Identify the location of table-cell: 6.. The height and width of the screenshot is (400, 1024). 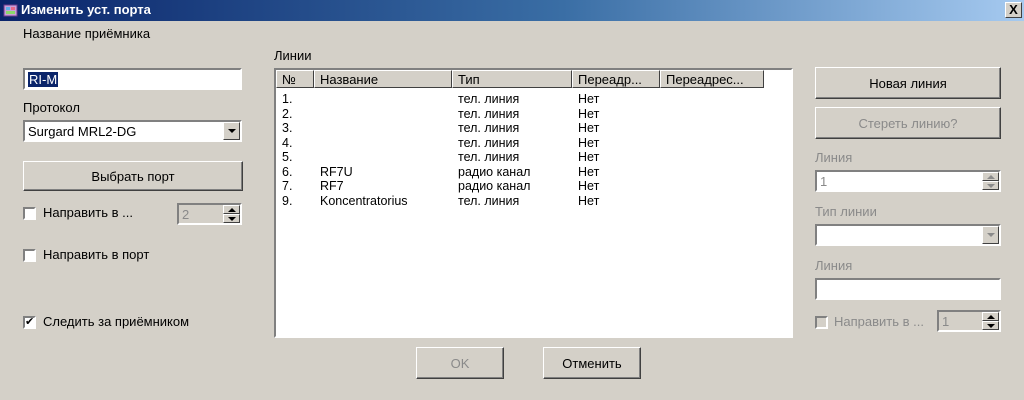
(287, 171).